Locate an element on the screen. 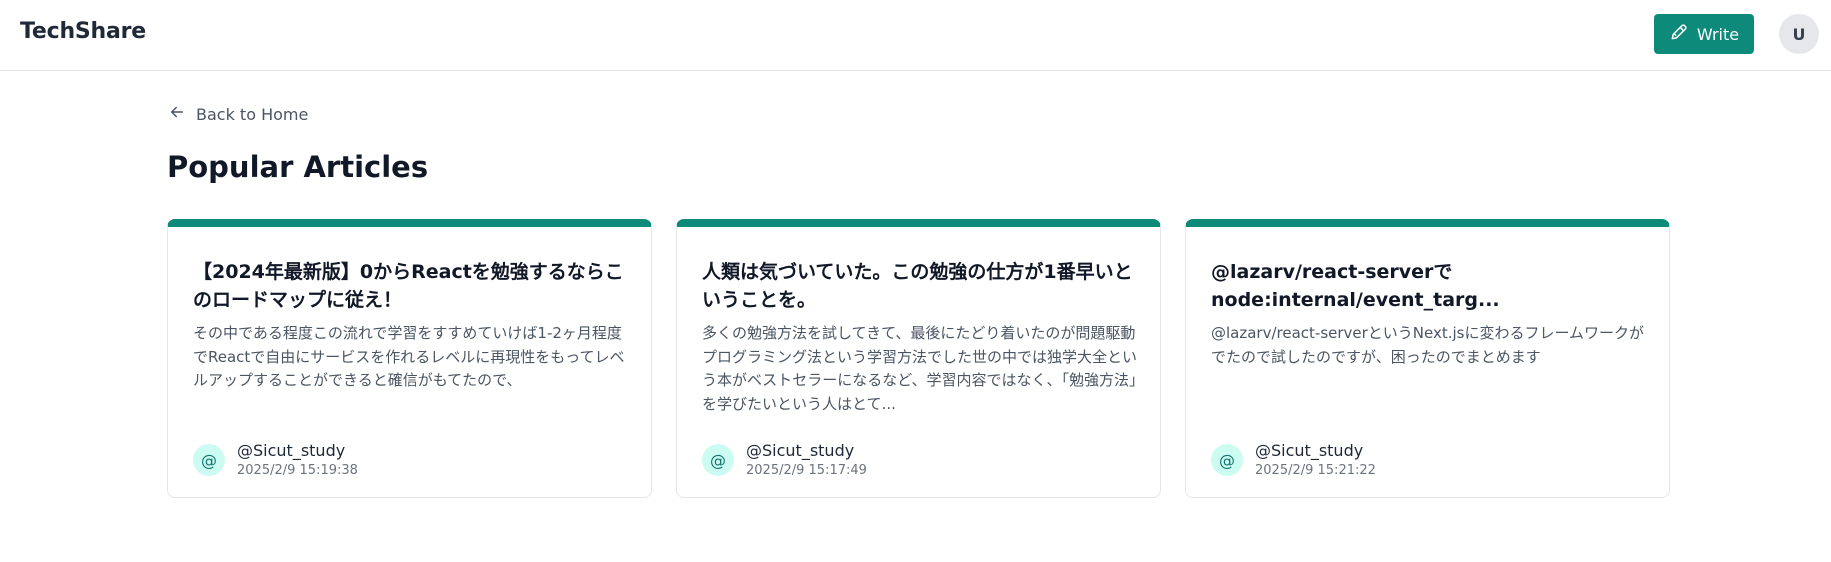 The image size is (1831, 562). arrow-left-icon is located at coordinates (177, 114).